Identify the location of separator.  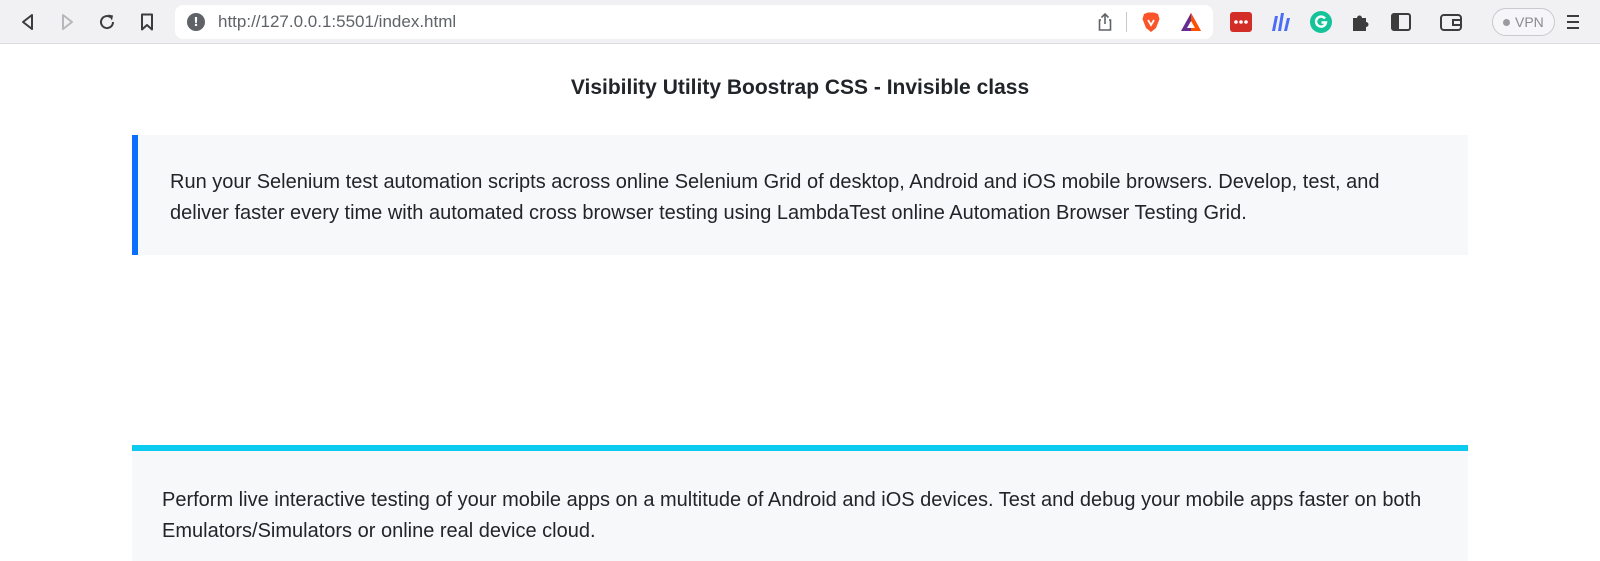
(1126, 22).